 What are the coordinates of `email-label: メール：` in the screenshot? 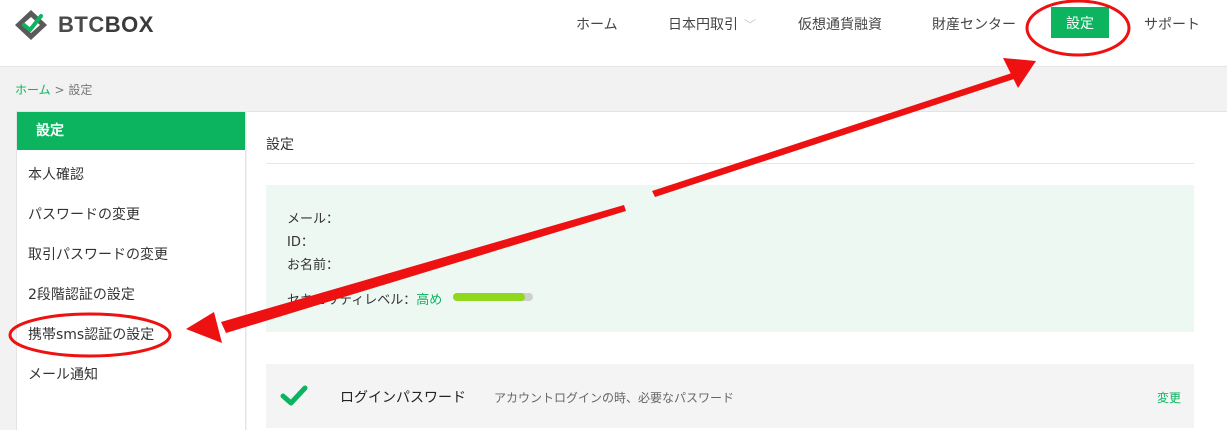 It's located at (313, 219).